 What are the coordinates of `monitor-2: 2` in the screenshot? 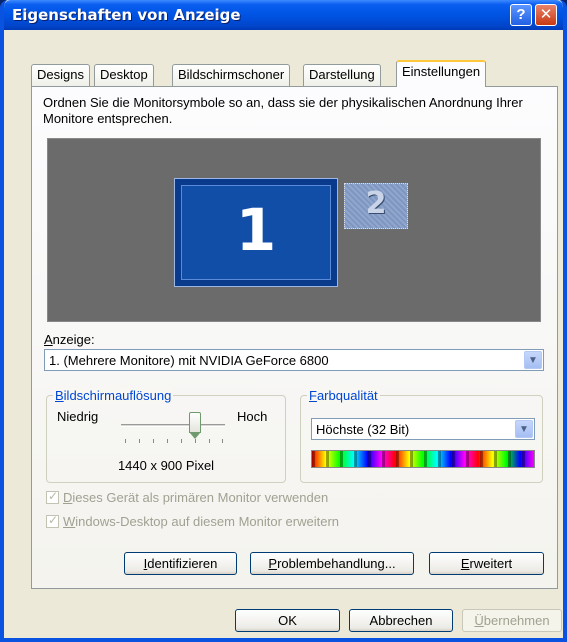 It's located at (376, 206).